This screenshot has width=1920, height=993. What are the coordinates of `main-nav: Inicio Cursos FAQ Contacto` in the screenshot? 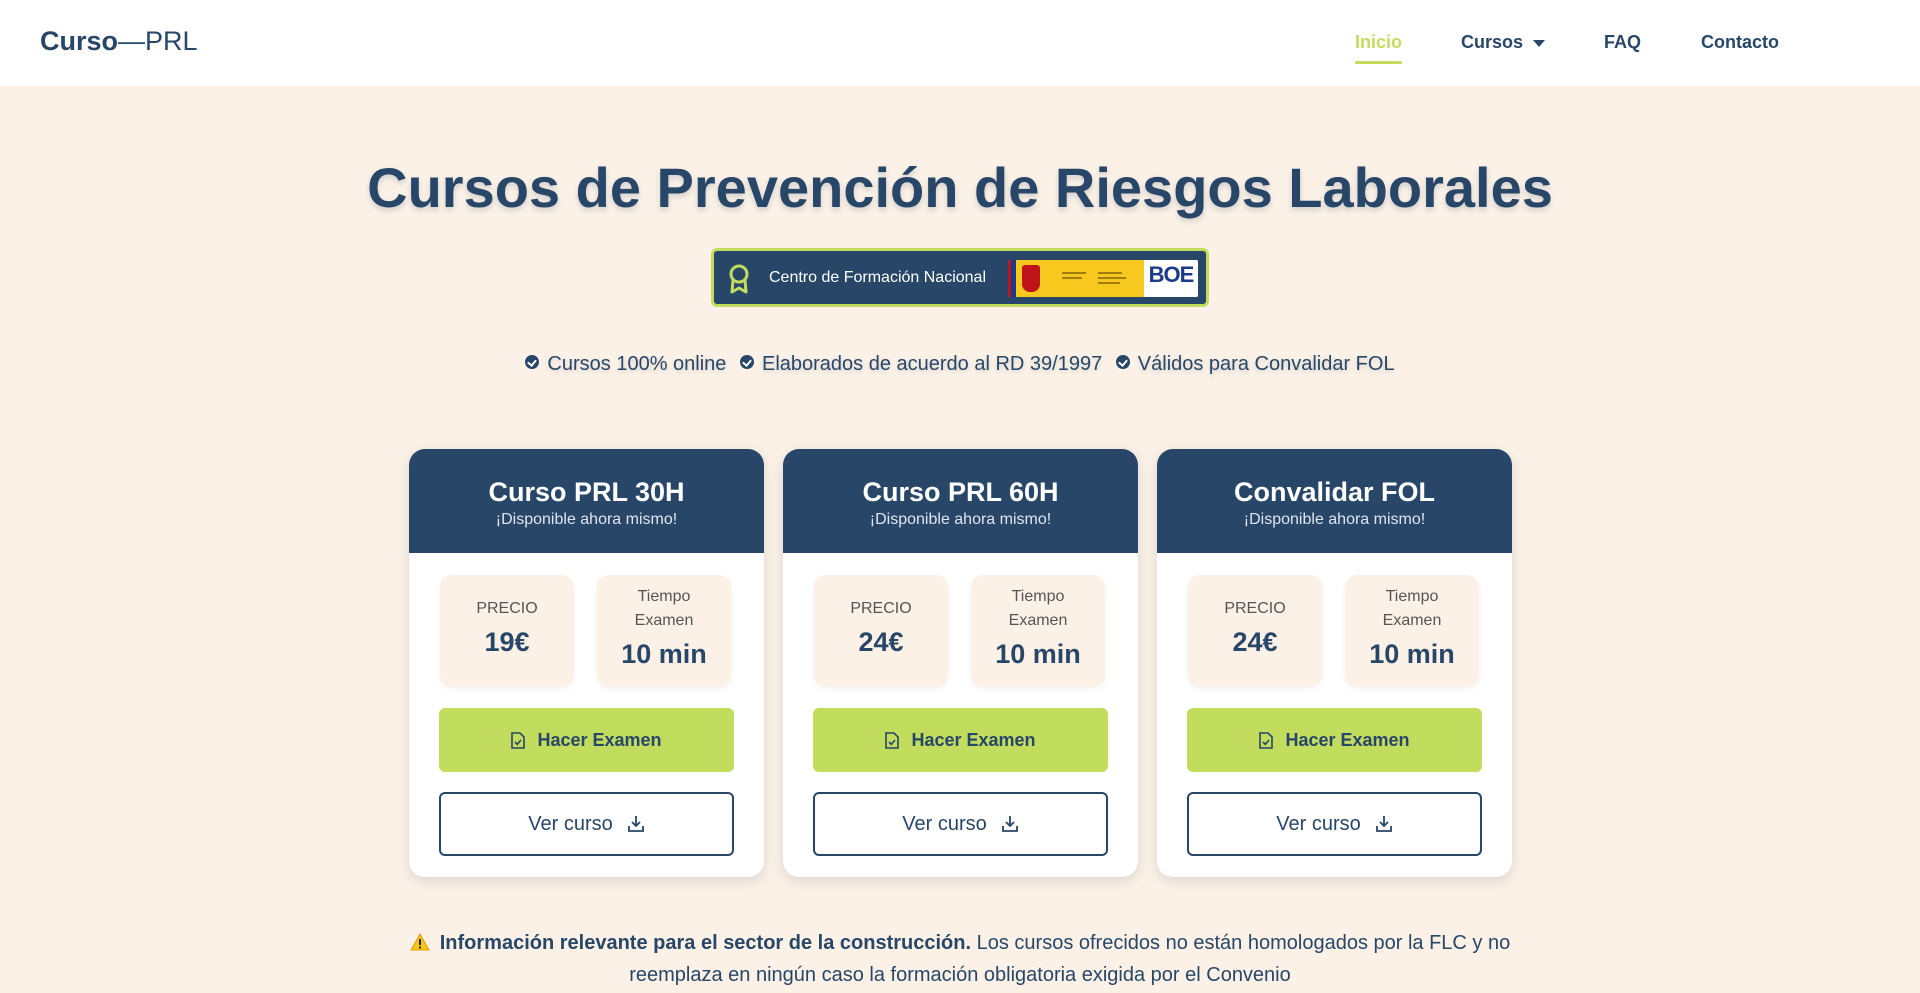 It's located at (960, 50).